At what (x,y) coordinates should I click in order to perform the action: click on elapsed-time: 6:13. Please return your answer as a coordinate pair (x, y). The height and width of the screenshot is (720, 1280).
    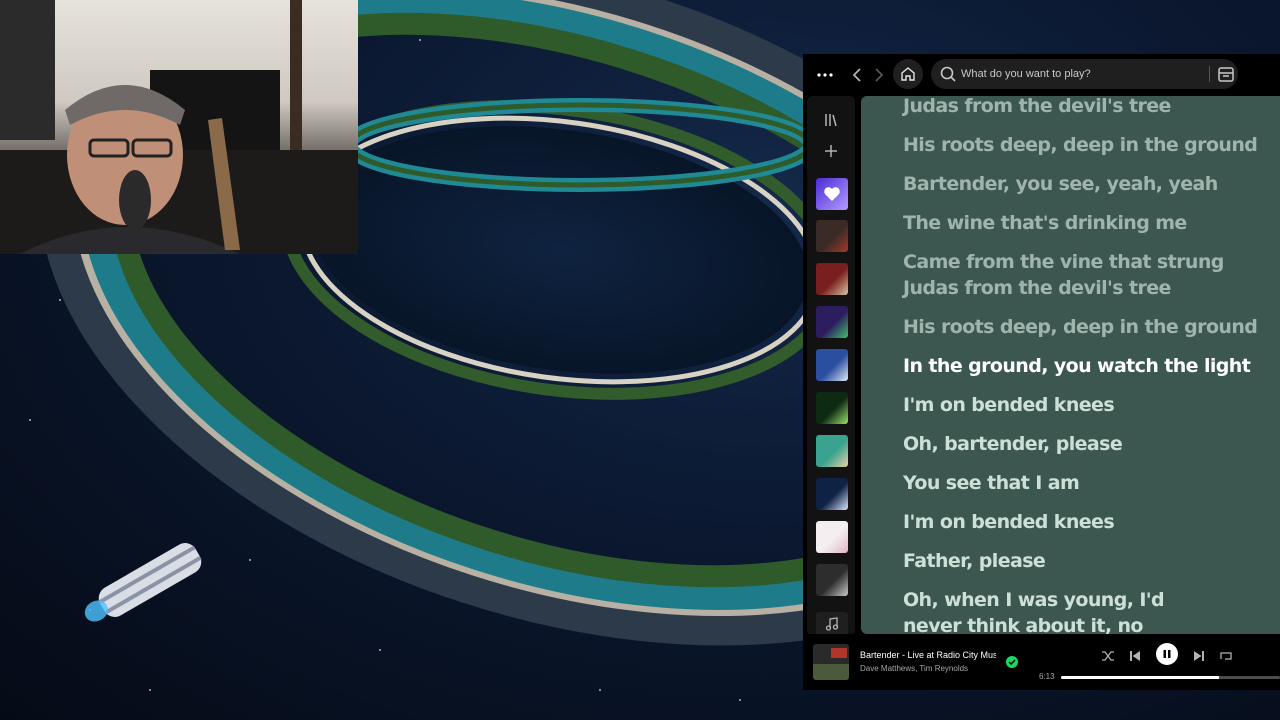
    Looking at the image, I should click on (1047, 676).